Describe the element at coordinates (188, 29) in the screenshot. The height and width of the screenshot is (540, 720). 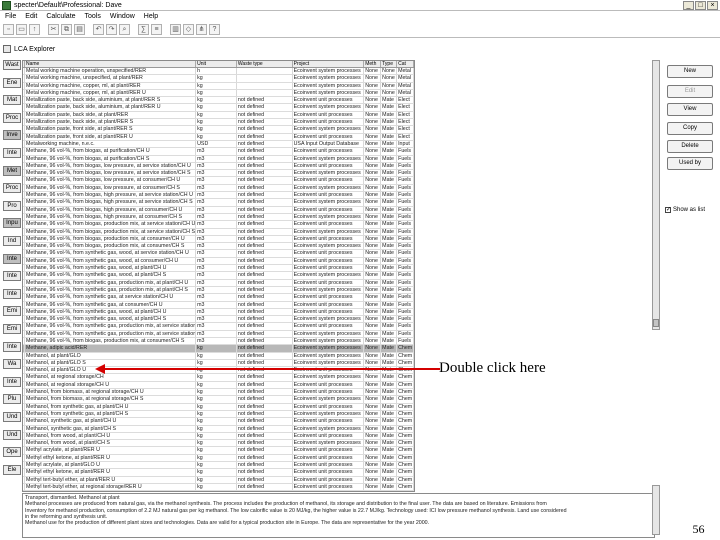
I see `network-icon: ◇` at that location.